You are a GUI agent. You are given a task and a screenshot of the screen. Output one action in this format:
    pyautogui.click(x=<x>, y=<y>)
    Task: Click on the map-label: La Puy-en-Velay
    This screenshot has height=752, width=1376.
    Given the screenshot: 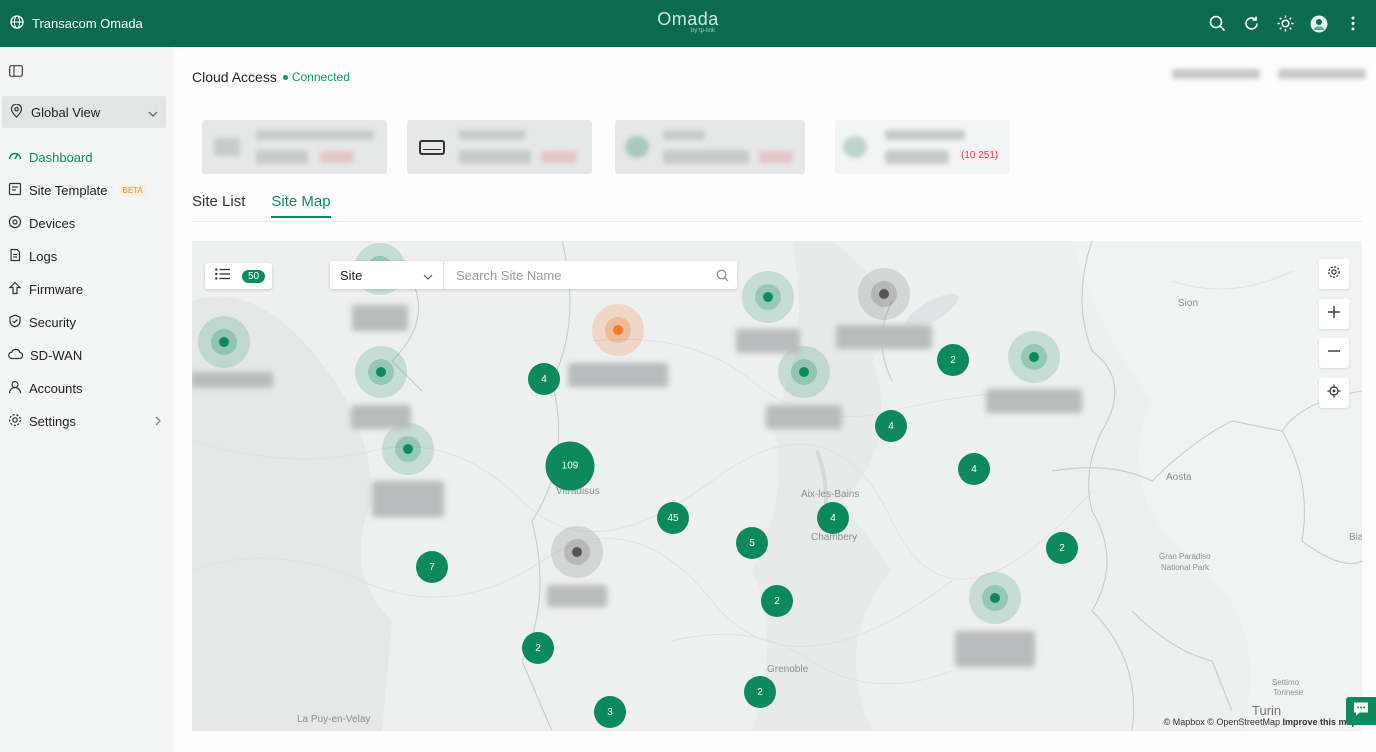 What is the action you would take?
    pyautogui.click(x=334, y=719)
    